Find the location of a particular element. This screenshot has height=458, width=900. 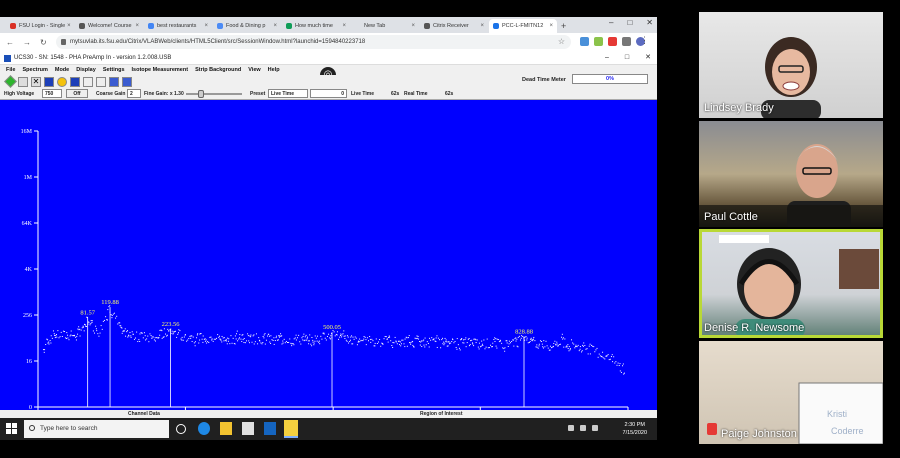

sum-icon is located at coordinates (75, 81).